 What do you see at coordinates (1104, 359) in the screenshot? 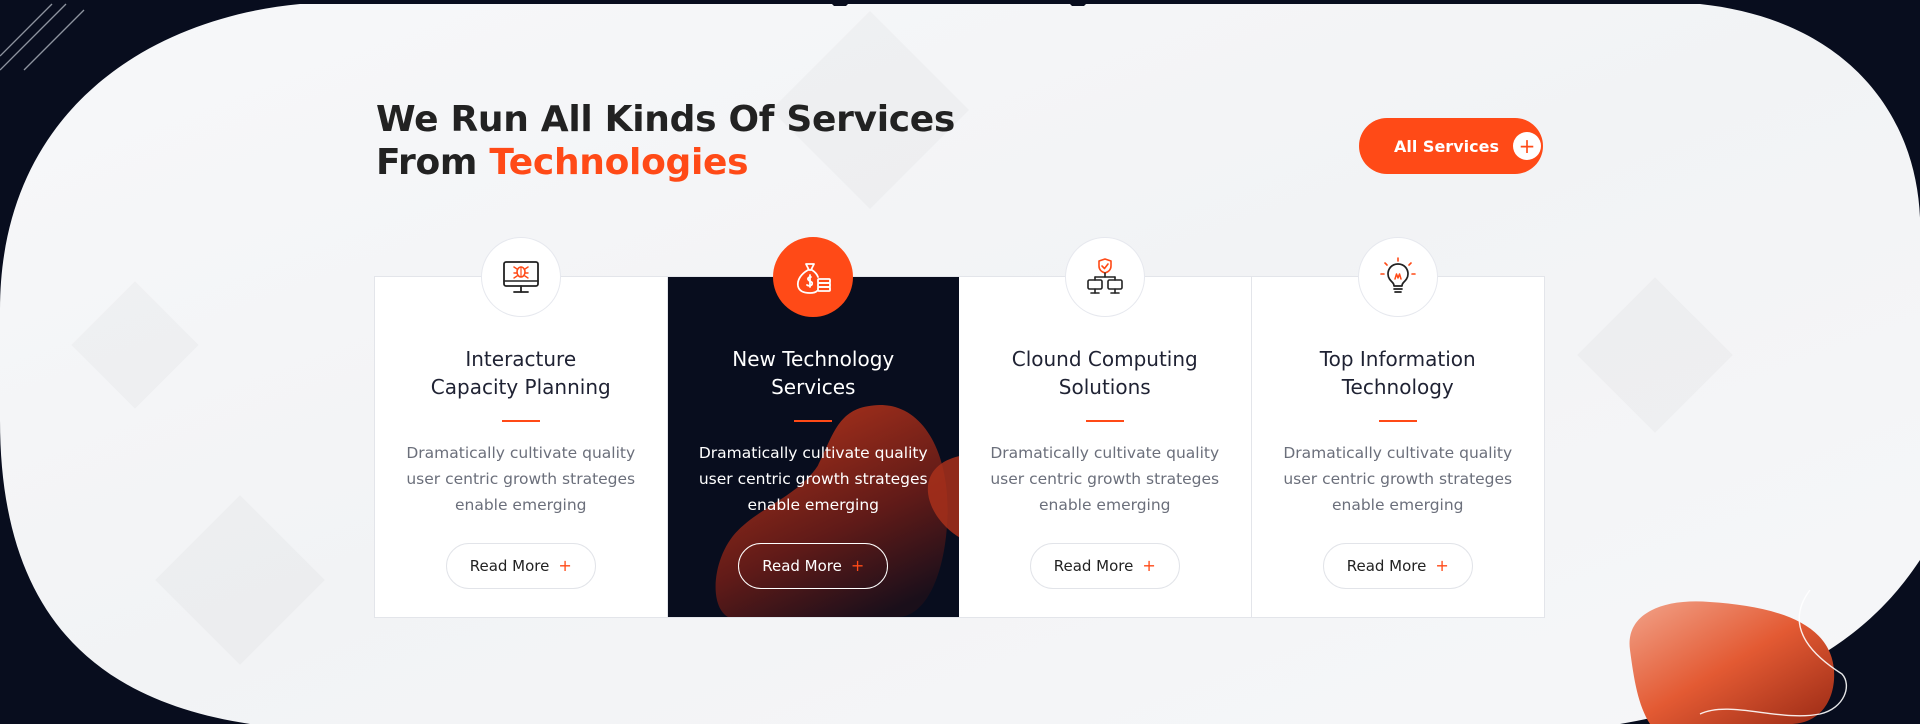
I see `card-title-line-1: Clound Computing` at bounding box center [1104, 359].